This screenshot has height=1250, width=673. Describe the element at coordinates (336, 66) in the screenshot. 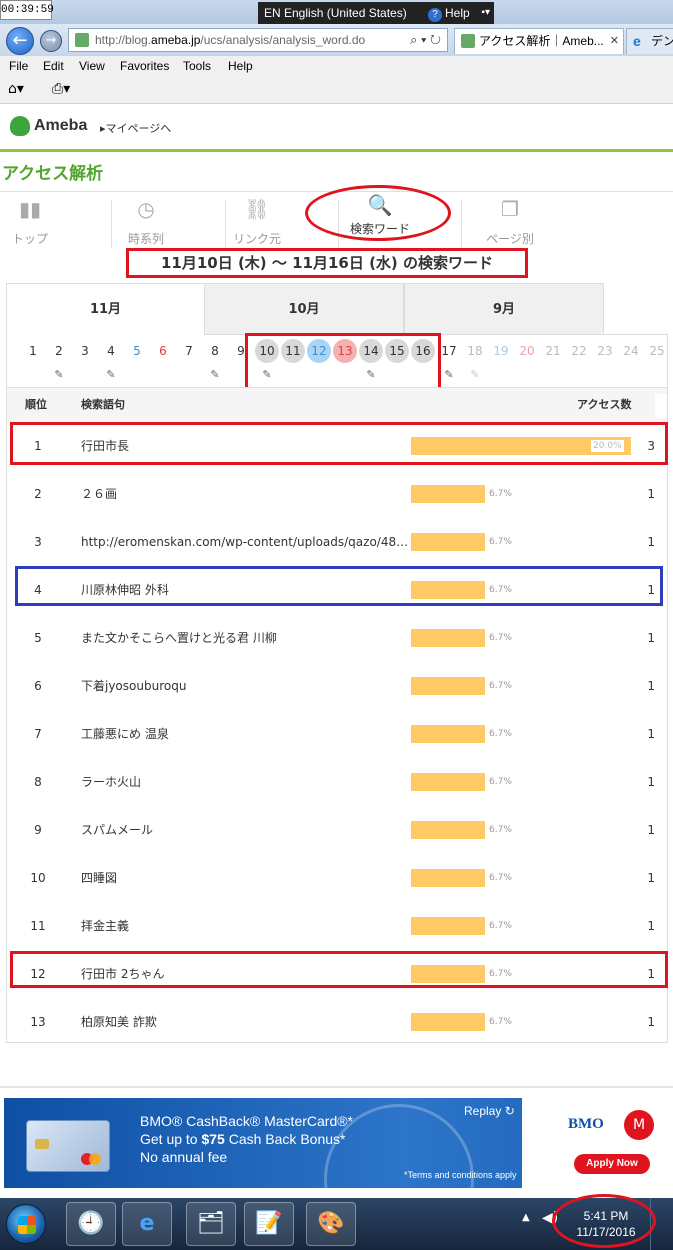

I see `menu-bar: File Edit View Favorites Tools Help` at that location.